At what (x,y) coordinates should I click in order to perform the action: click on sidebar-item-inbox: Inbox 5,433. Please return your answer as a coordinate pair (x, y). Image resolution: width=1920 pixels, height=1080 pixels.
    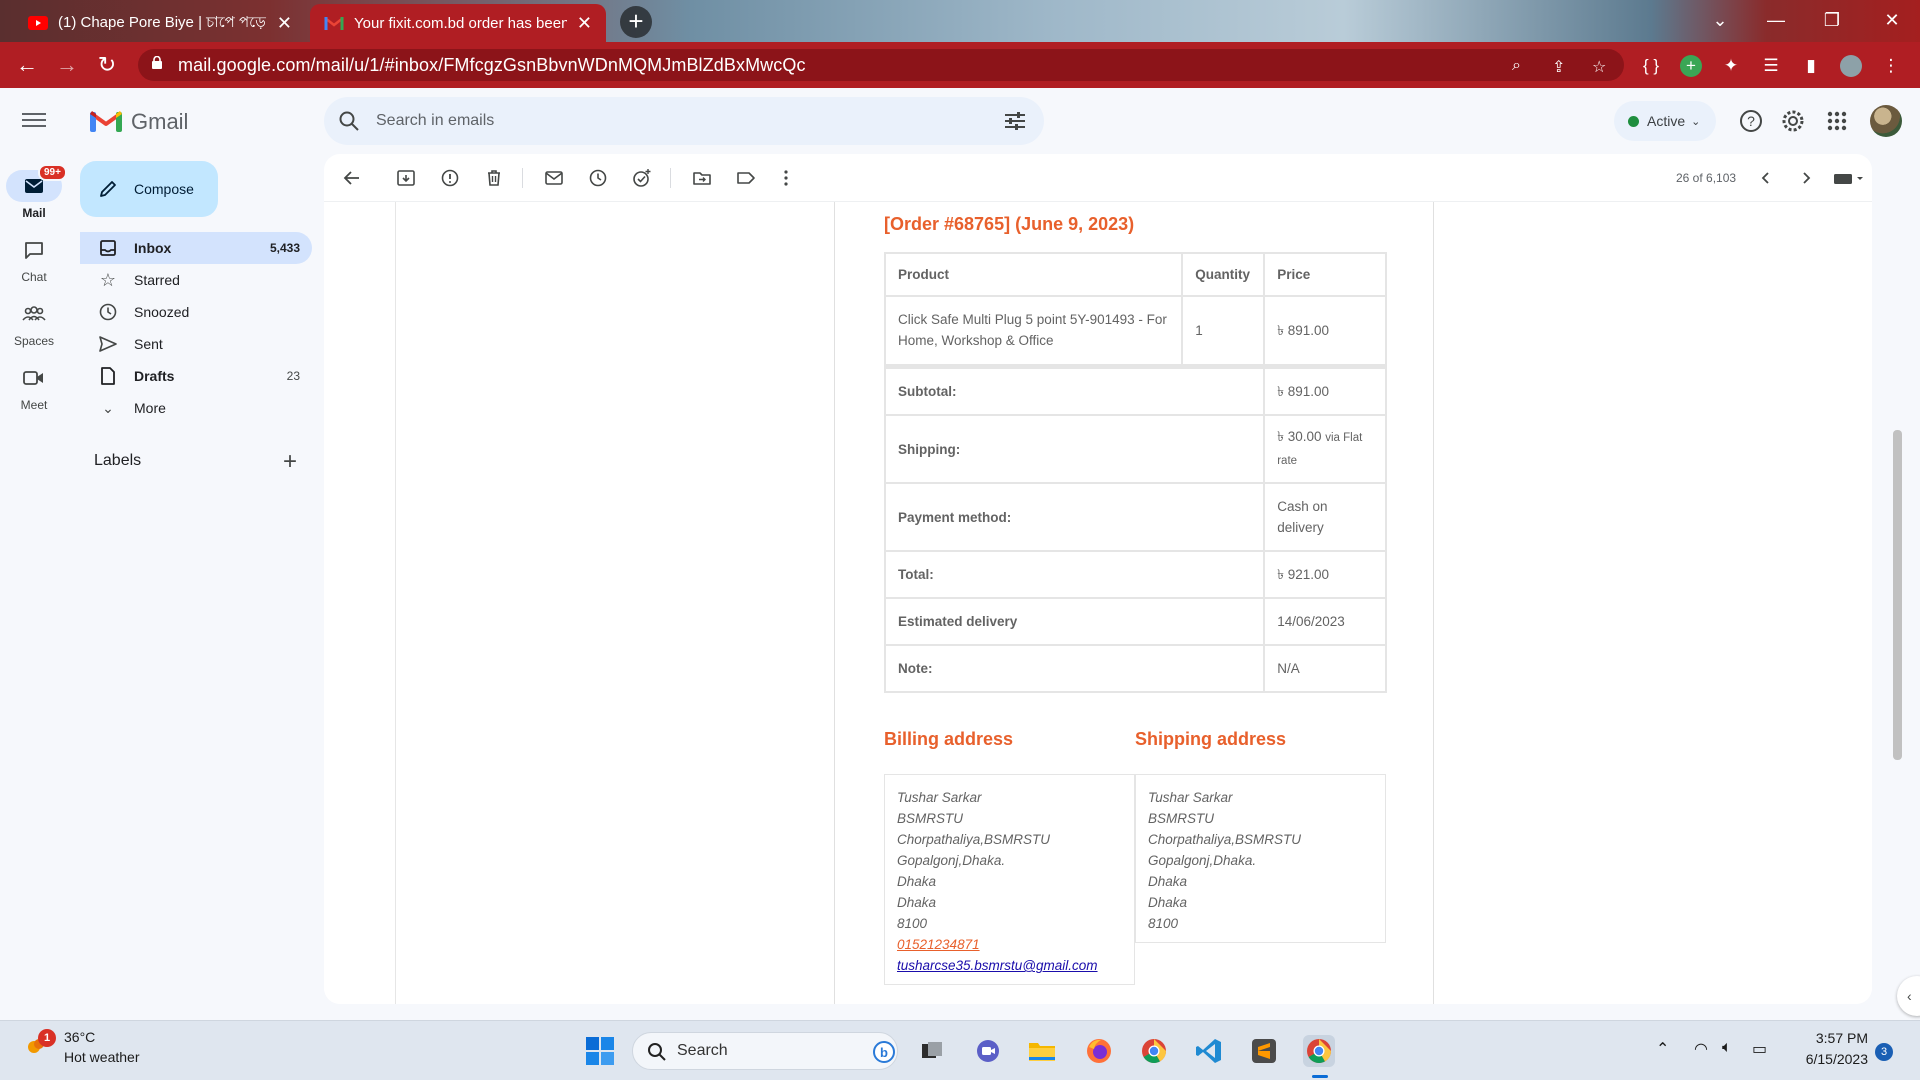
    Looking at the image, I should click on (196, 248).